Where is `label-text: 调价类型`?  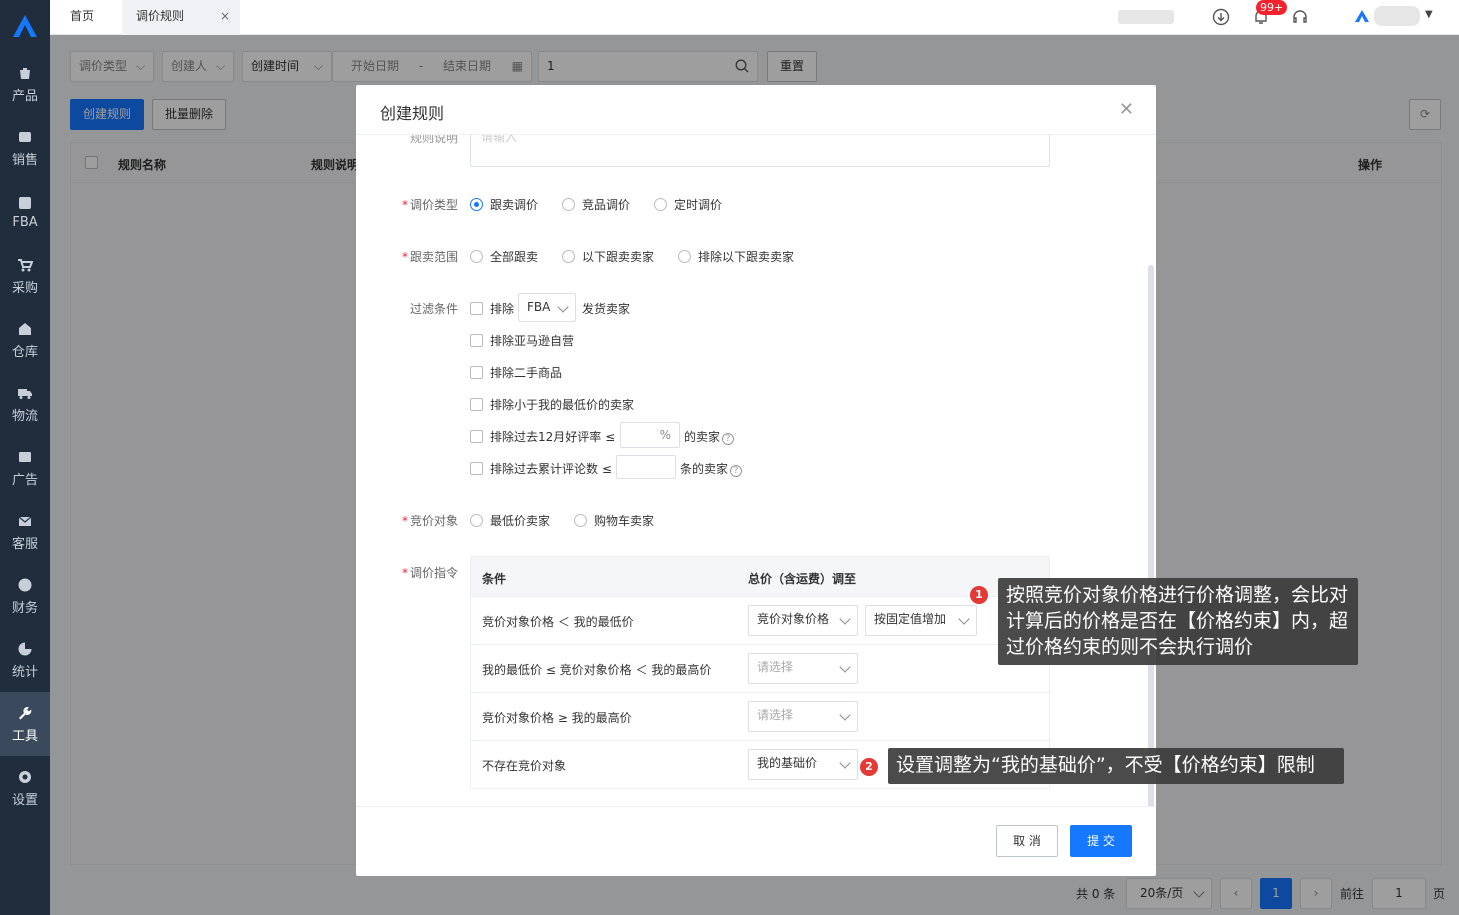 label-text: 调价类型 is located at coordinates (433, 205).